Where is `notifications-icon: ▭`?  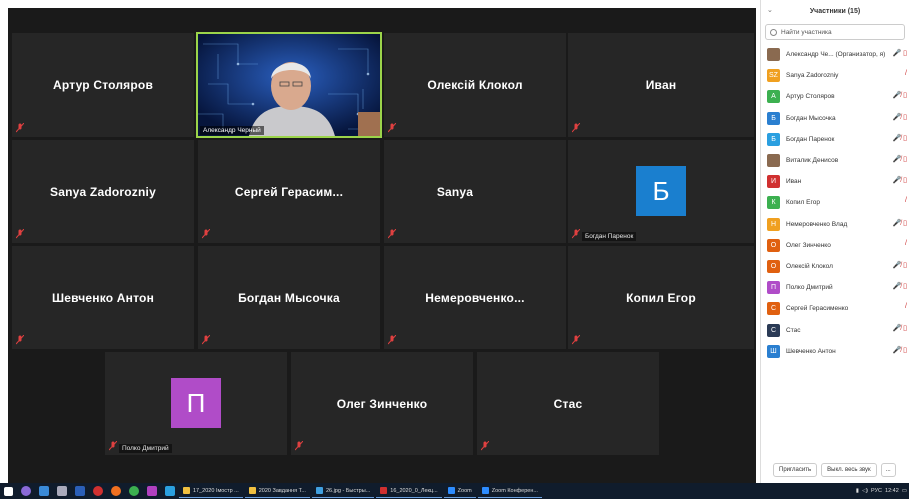
notifications-icon: ▭ is located at coordinates (904, 491).